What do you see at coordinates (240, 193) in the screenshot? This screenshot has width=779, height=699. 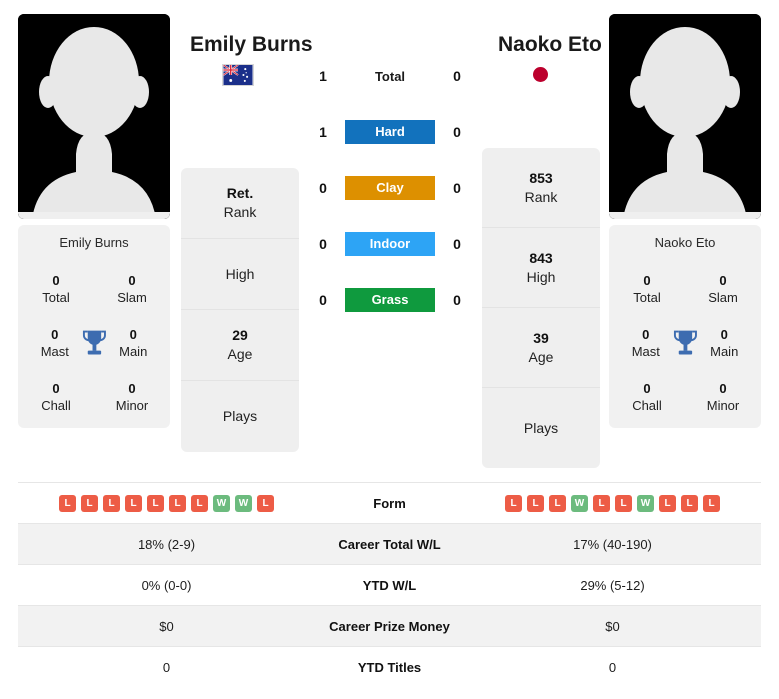 I see `rank-value: Ret.` at bounding box center [240, 193].